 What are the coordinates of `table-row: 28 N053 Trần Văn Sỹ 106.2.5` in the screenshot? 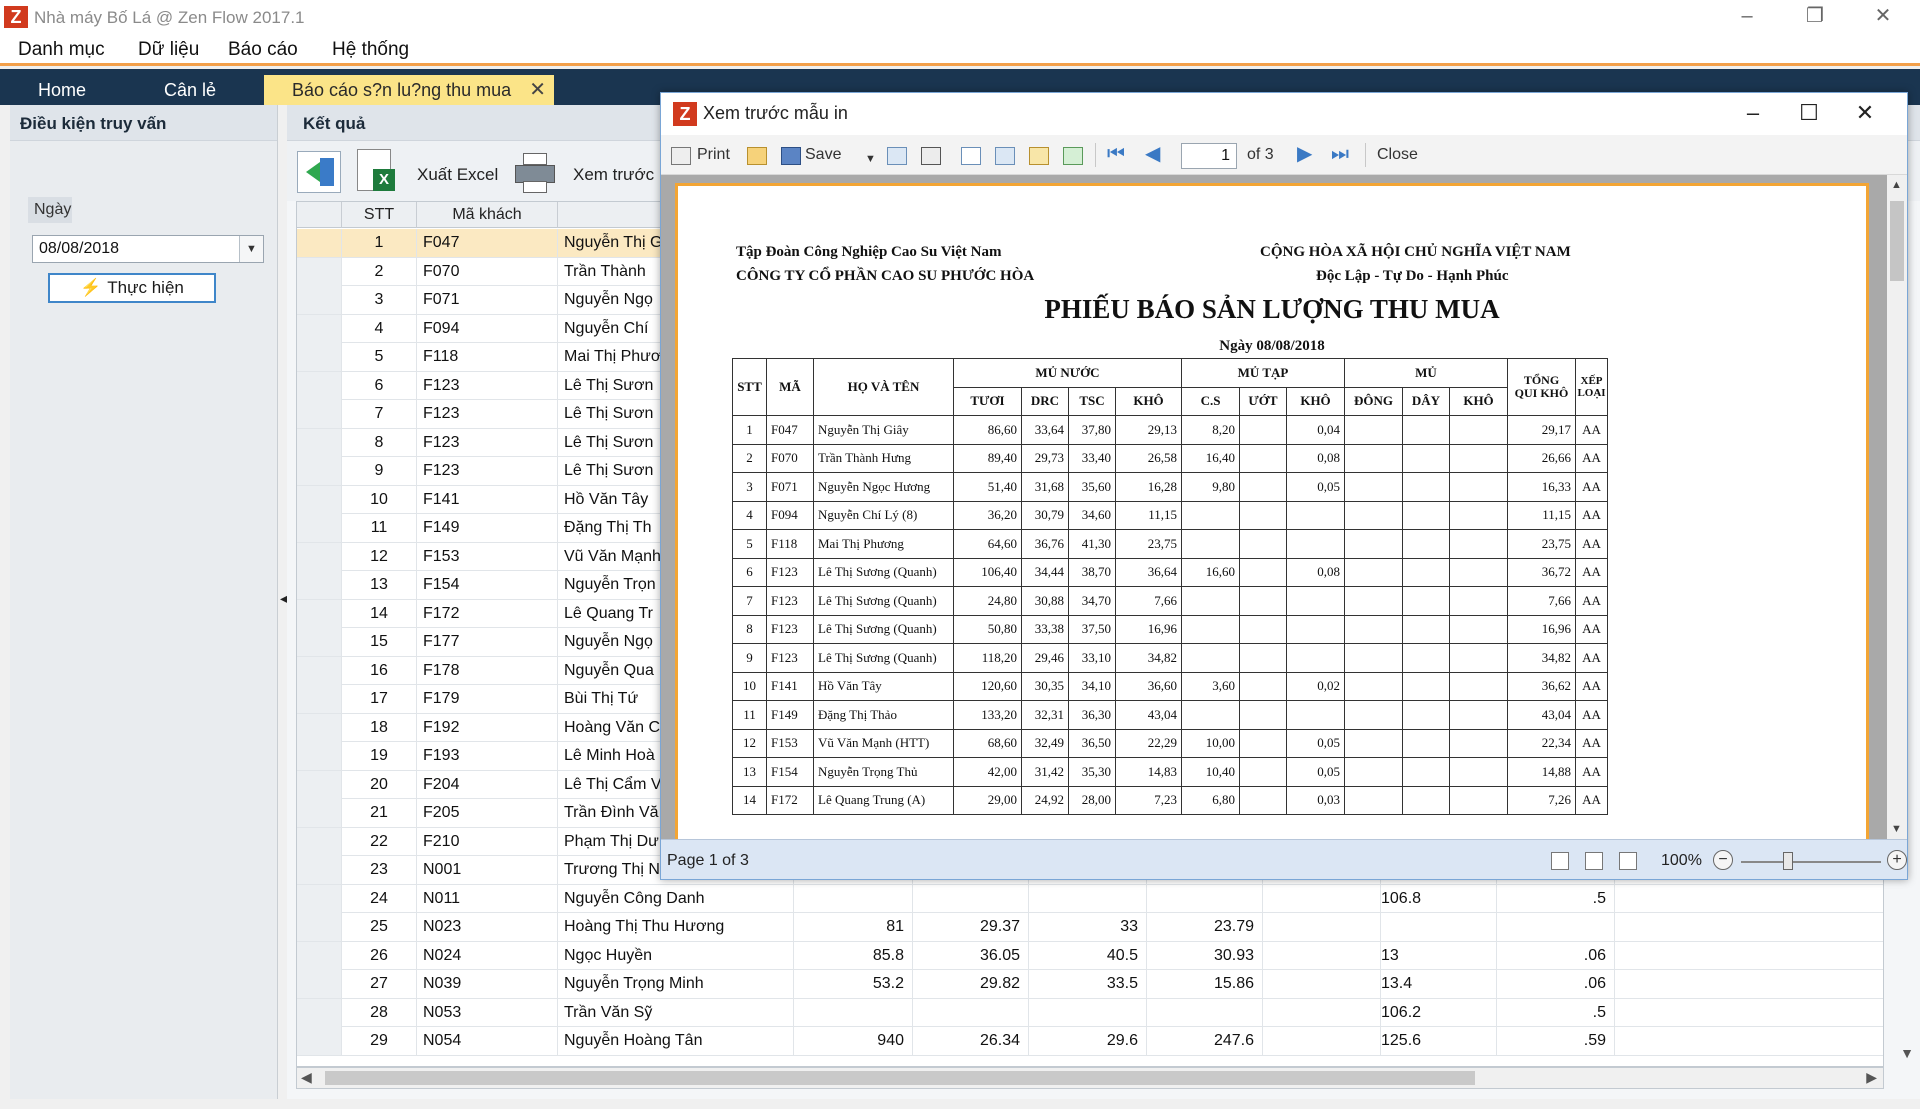 It's located at (1090, 1012).